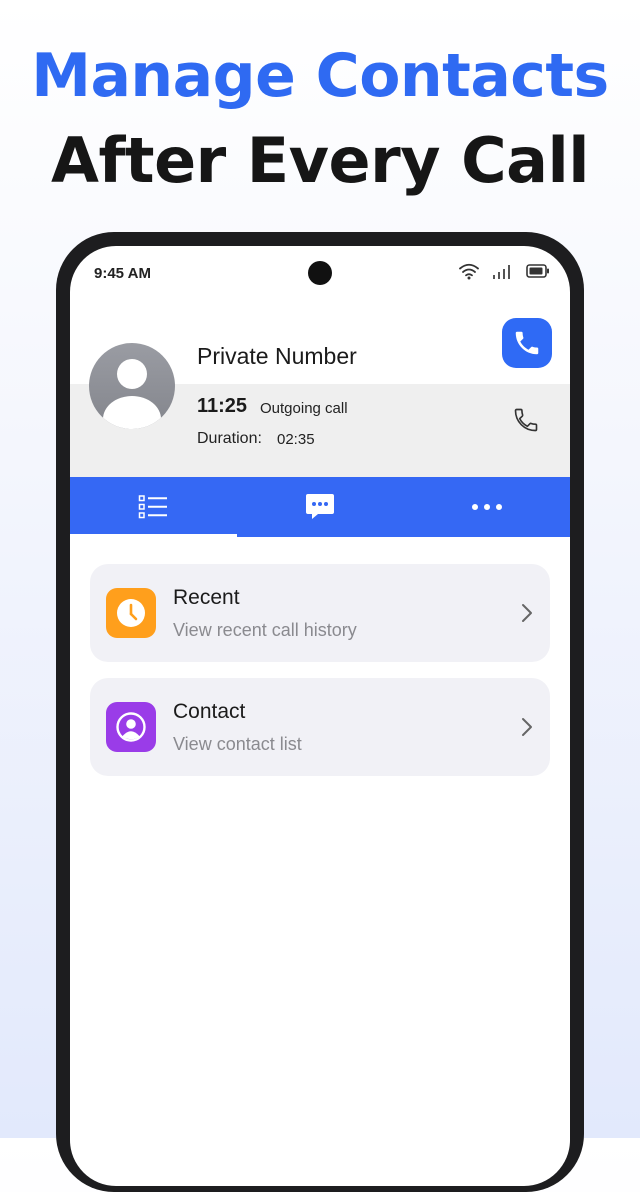  I want to click on headline-line-2: After Every Call, so click(320, 160).